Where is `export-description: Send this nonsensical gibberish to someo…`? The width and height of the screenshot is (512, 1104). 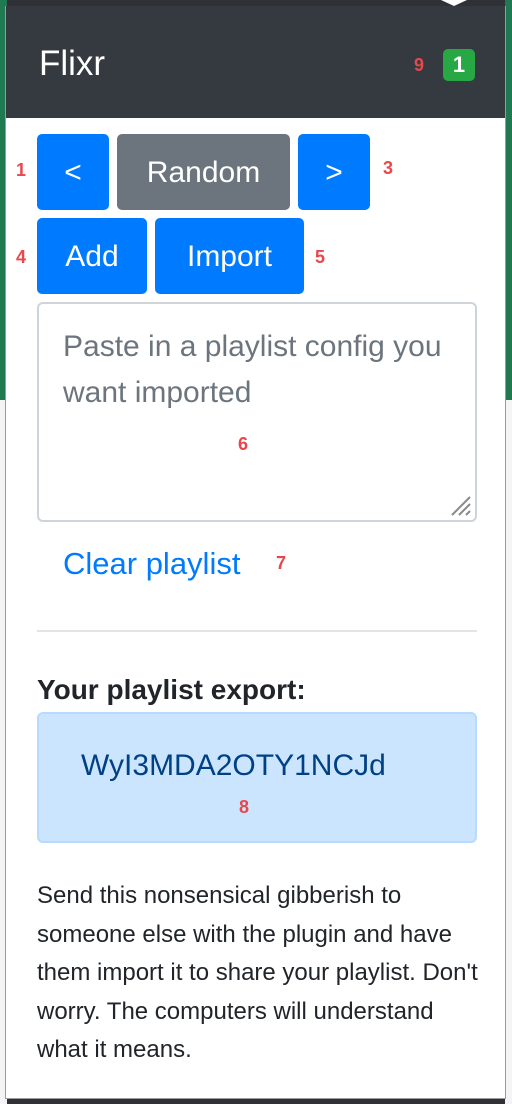
export-description: Send this nonsensical gibberish to someo… is located at coordinates (257, 972).